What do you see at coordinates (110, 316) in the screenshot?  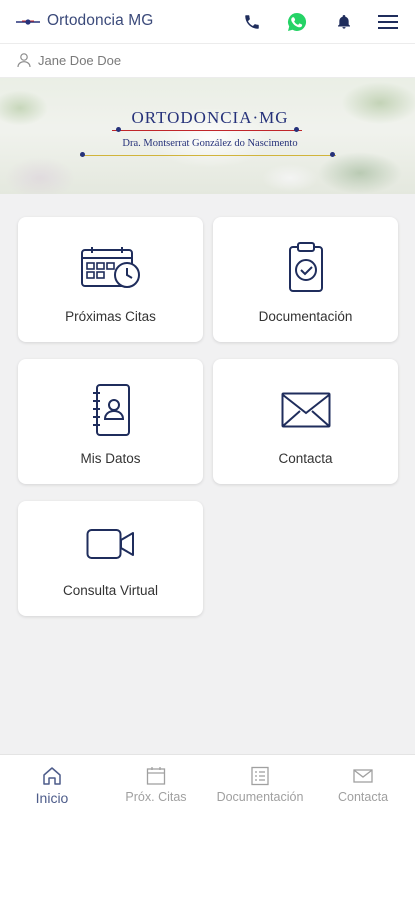 I see `card-label: Próximas Citas` at bounding box center [110, 316].